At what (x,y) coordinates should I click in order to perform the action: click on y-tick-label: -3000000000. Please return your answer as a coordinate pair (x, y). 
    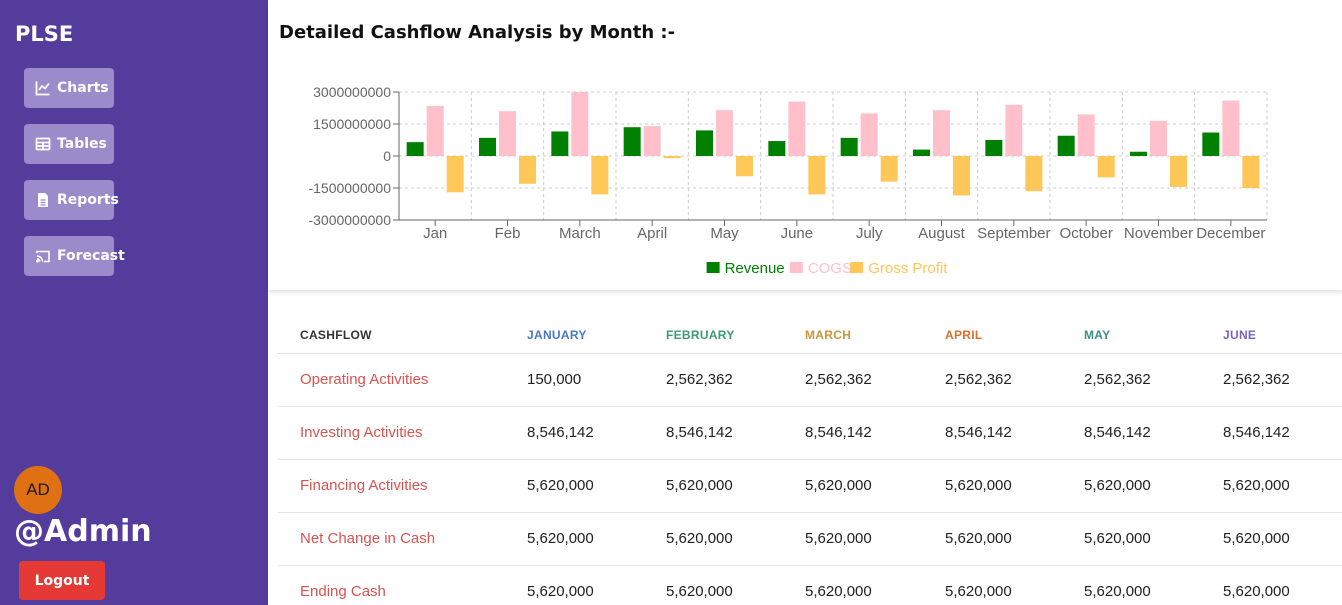
    Looking at the image, I should click on (349, 220).